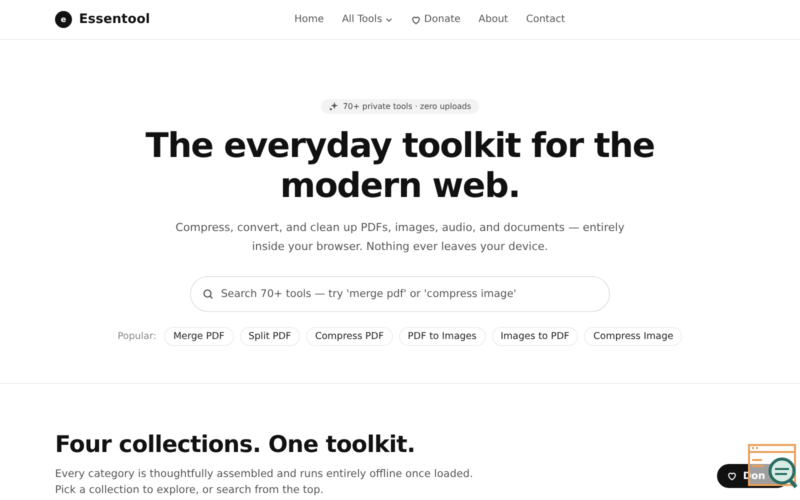  Describe the element at coordinates (349, 336) in the screenshot. I see `tool-chip: Compress PDF` at that location.